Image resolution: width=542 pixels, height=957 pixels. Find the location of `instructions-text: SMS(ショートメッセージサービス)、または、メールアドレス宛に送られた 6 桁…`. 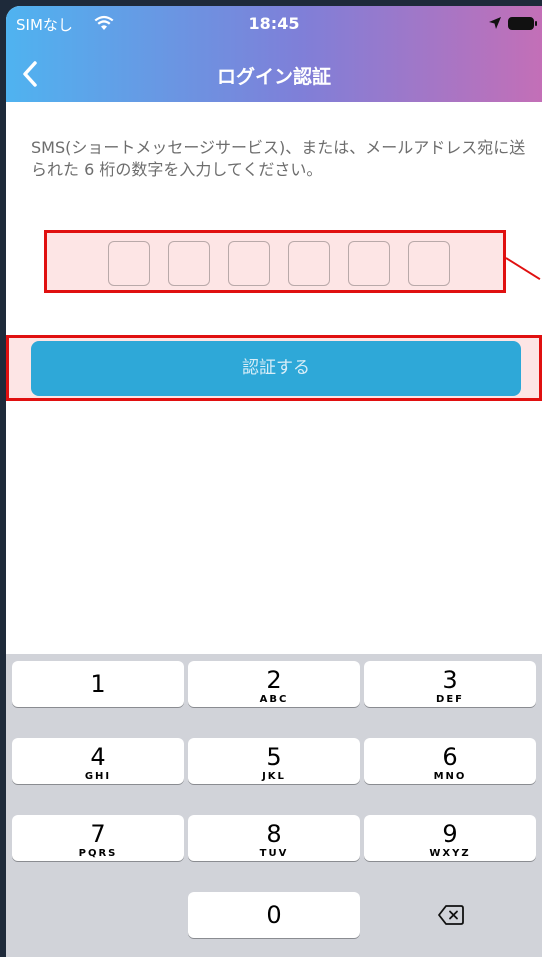

instructions-text: SMS(ショートメッセージサービス)、または、メールアドレス宛に送られた 6 桁… is located at coordinates (278, 158).